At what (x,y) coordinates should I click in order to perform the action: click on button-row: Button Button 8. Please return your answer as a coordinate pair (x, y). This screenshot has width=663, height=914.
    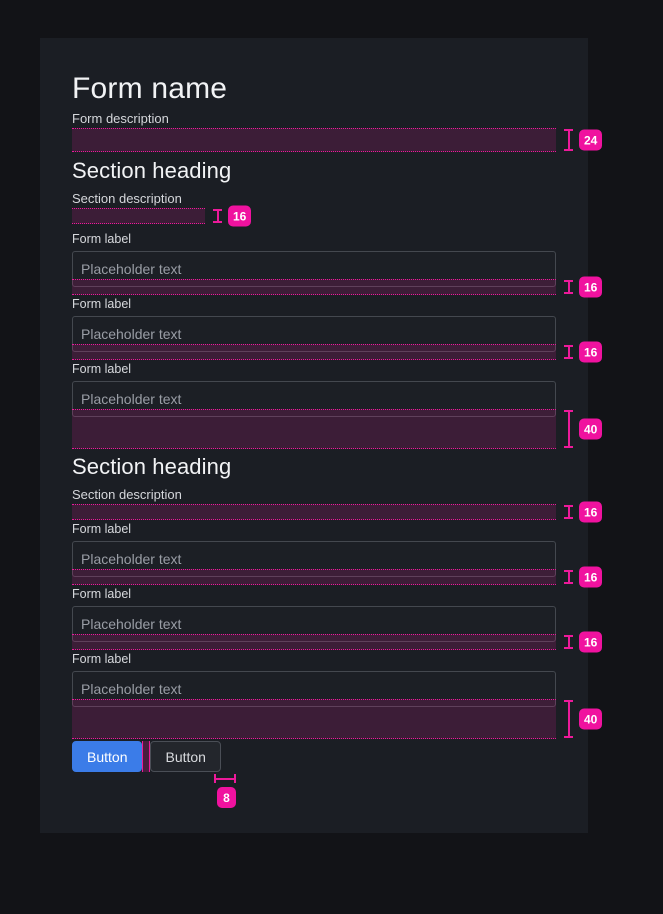
    Looking at the image, I should click on (314, 774).